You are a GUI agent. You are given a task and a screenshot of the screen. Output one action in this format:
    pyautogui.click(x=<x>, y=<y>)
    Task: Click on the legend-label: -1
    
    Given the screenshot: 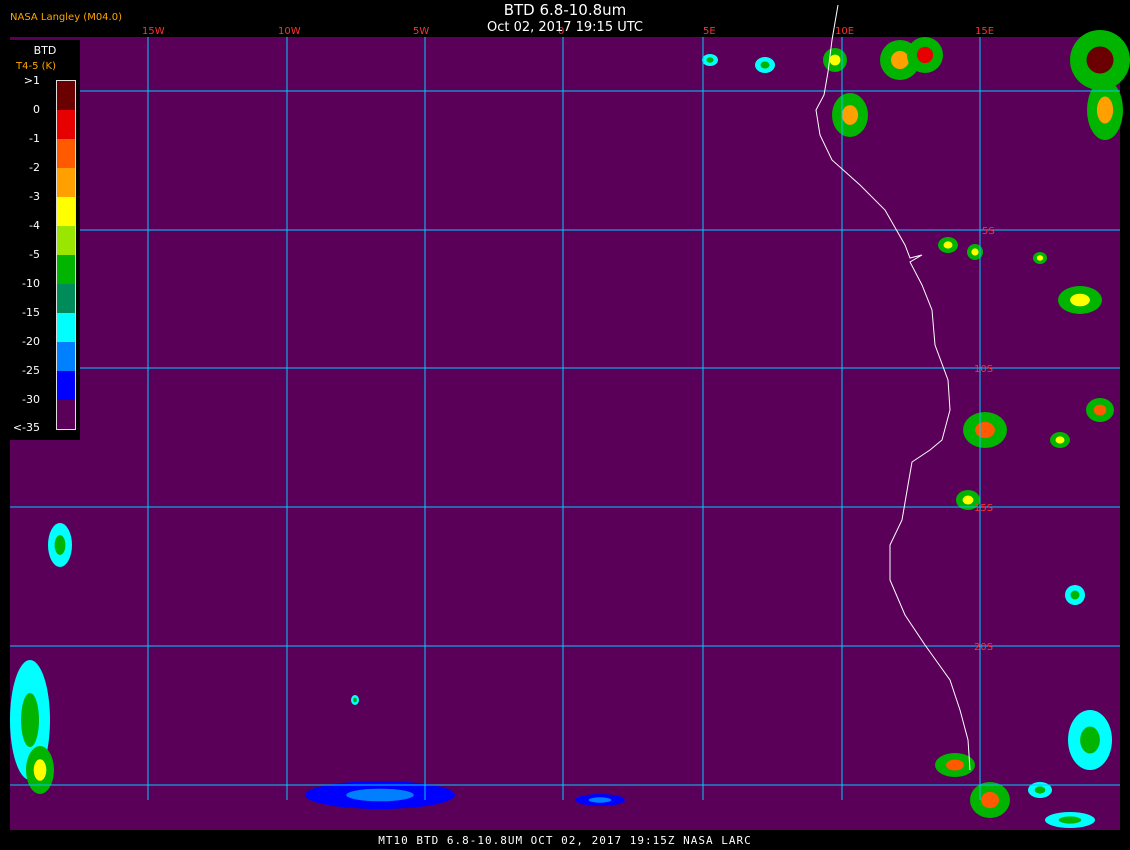 What is the action you would take?
    pyautogui.click(x=34, y=138)
    